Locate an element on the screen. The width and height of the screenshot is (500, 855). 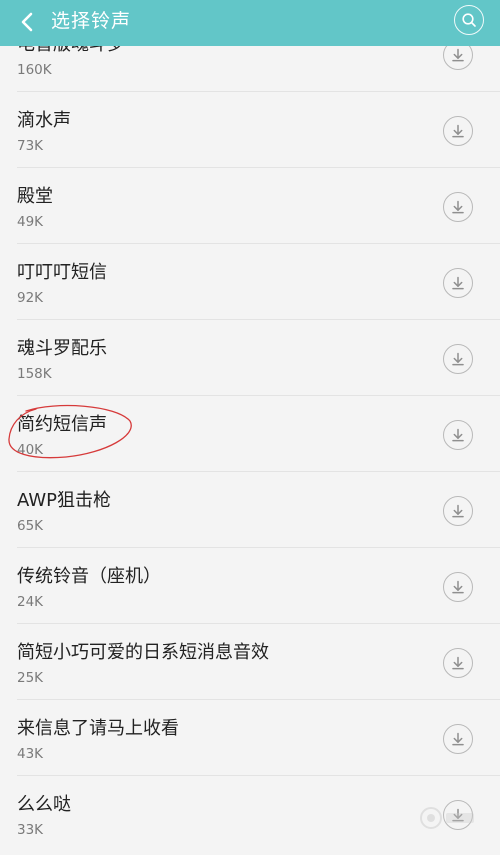
ringtone-row: 简约短信声 40K is located at coordinates (250, 434).